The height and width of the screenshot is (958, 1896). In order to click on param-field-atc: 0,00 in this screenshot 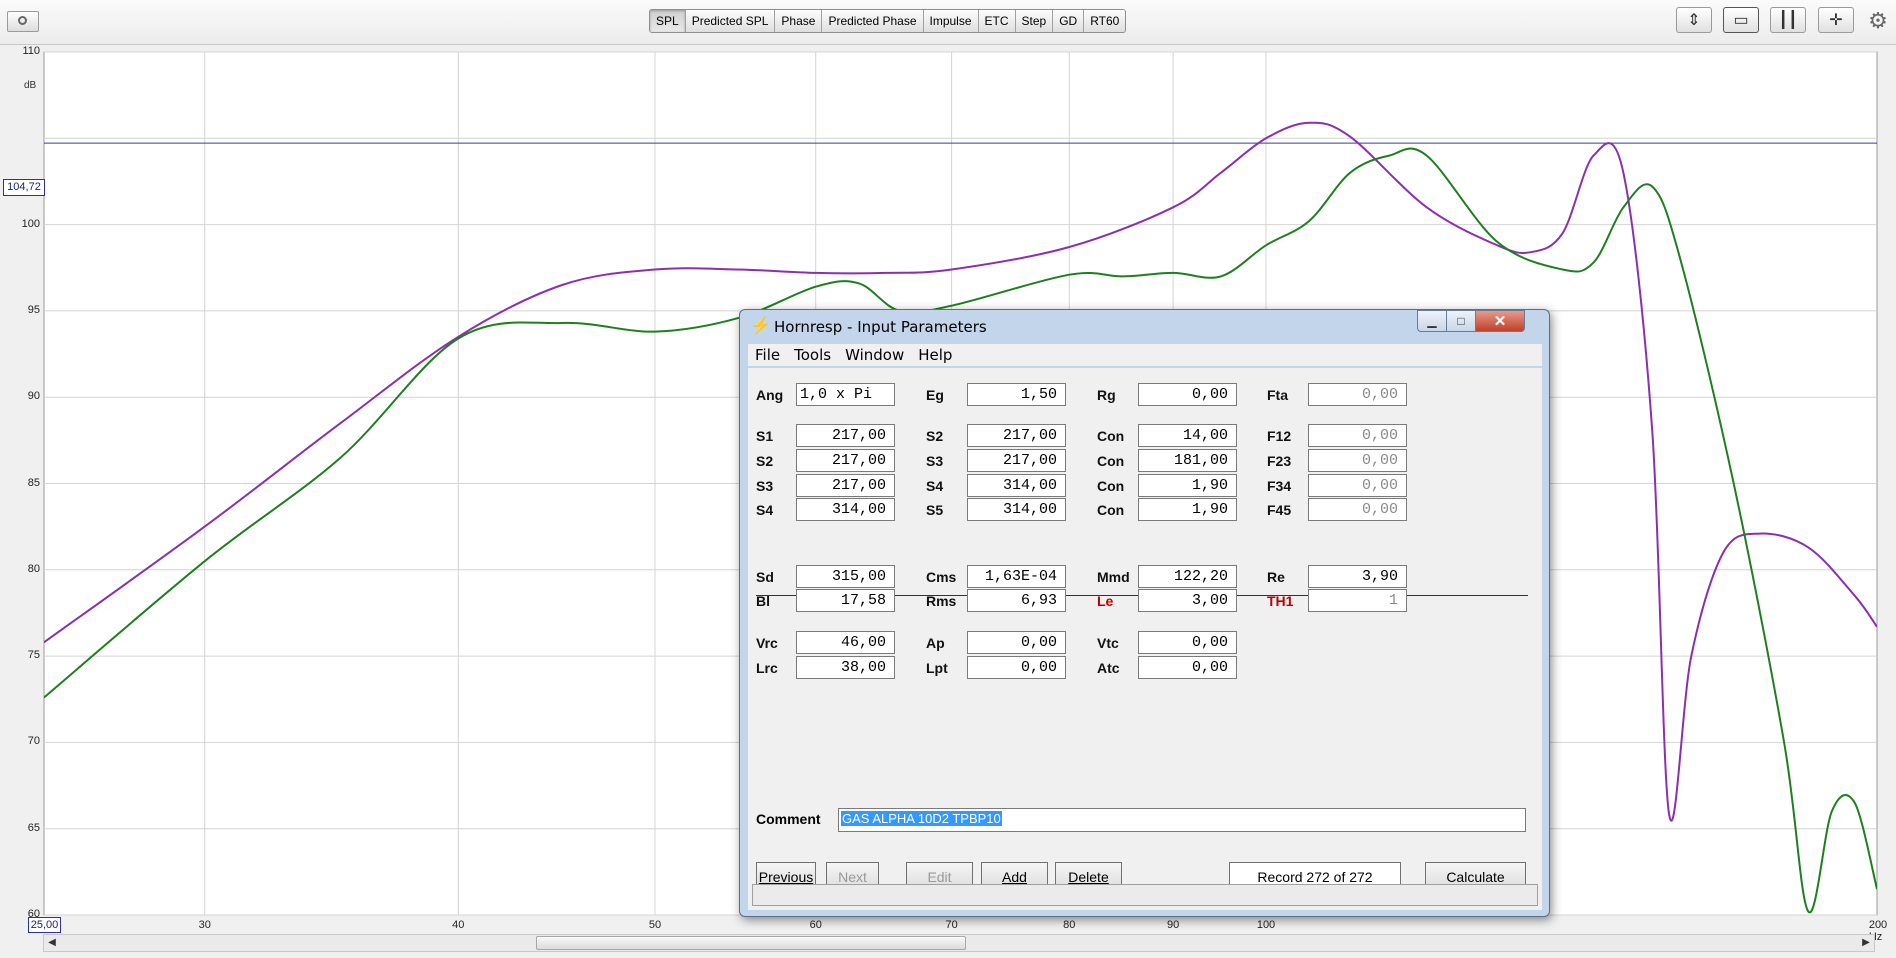, I will do `click(1187, 667)`.